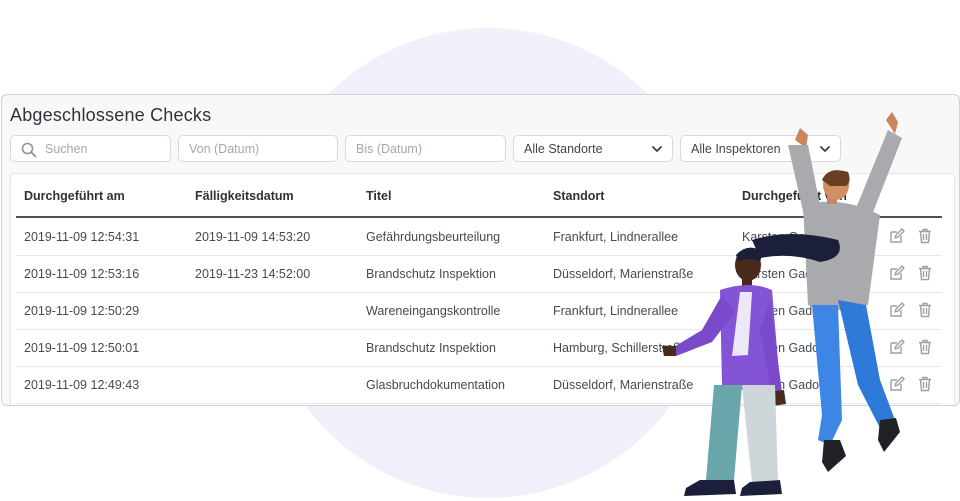 This screenshot has width=960, height=501. I want to click on location-select-value: Alle Standorte, so click(563, 148).